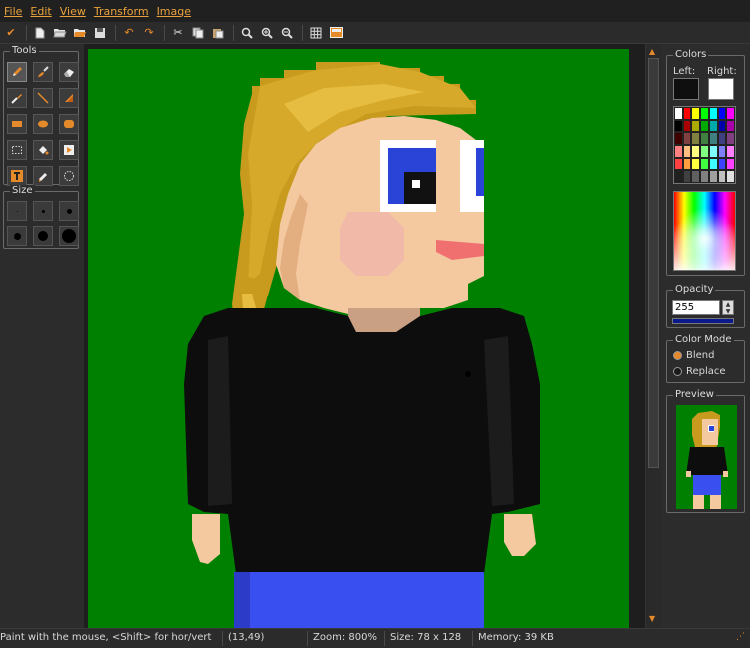  I want to click on zoom-in-icon, so click(267, 33).